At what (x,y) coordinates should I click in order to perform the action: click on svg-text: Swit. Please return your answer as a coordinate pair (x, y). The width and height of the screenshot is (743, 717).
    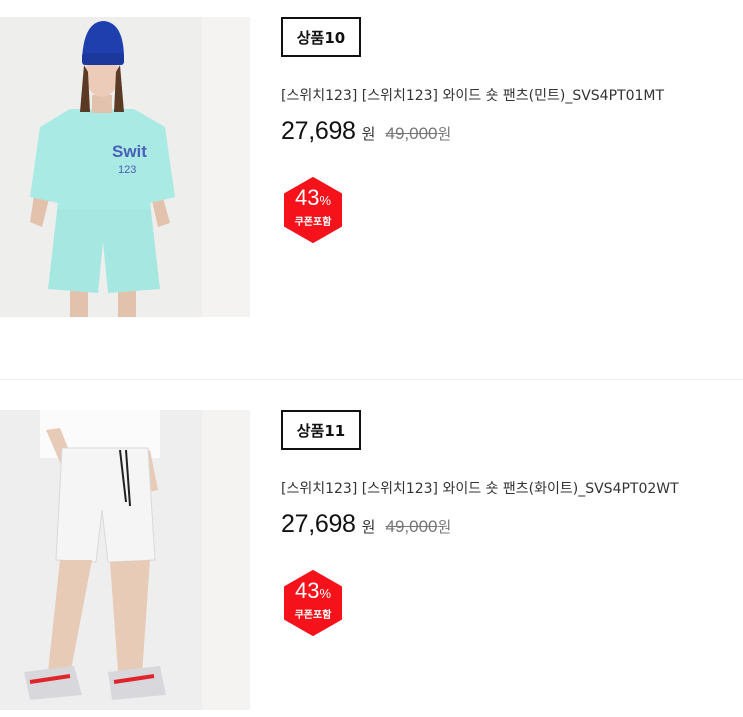
    Looking at the image, I should click on (129, 151).